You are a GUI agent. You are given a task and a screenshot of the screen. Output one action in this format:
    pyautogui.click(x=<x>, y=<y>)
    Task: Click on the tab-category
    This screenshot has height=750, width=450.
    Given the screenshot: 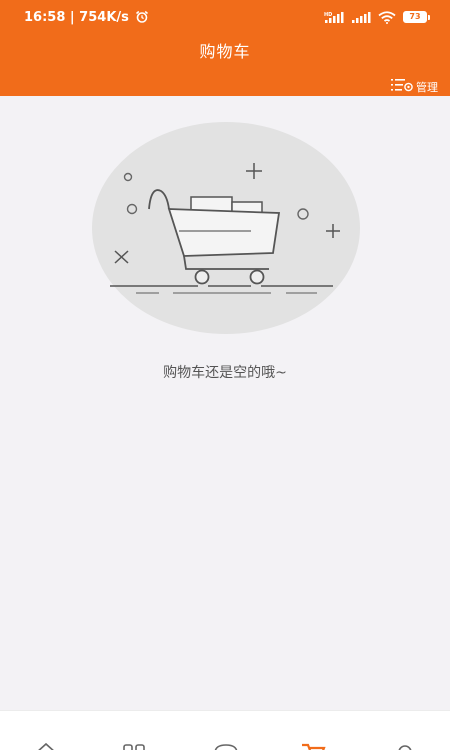 What is the action you would take?
    pyautogui.click(x=135, y=745)
    